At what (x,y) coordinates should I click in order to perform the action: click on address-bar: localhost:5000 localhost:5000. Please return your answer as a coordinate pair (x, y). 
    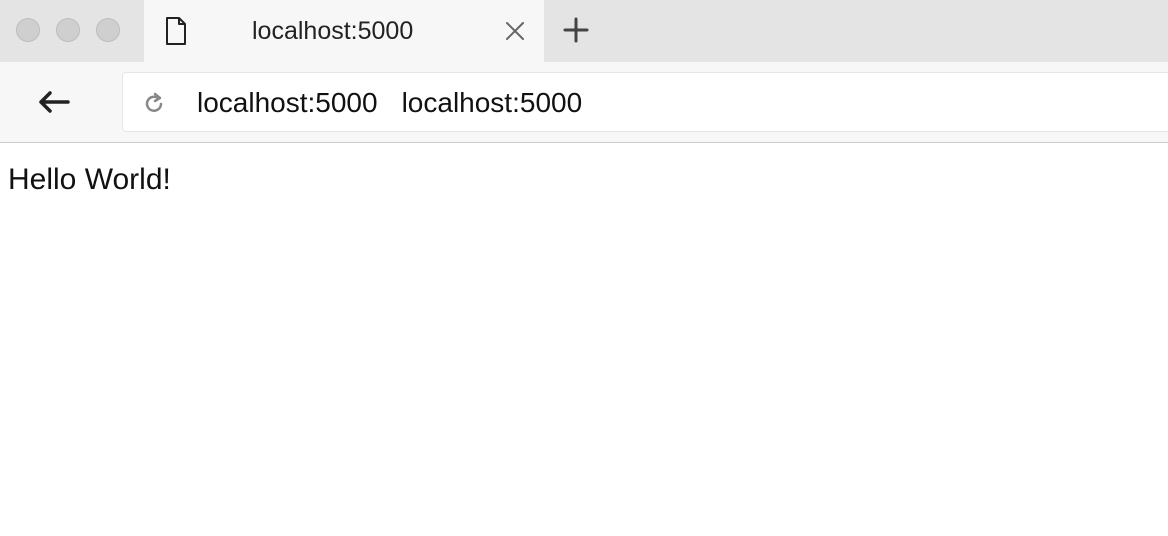
    Looking at the image, I should click on (645, 102).